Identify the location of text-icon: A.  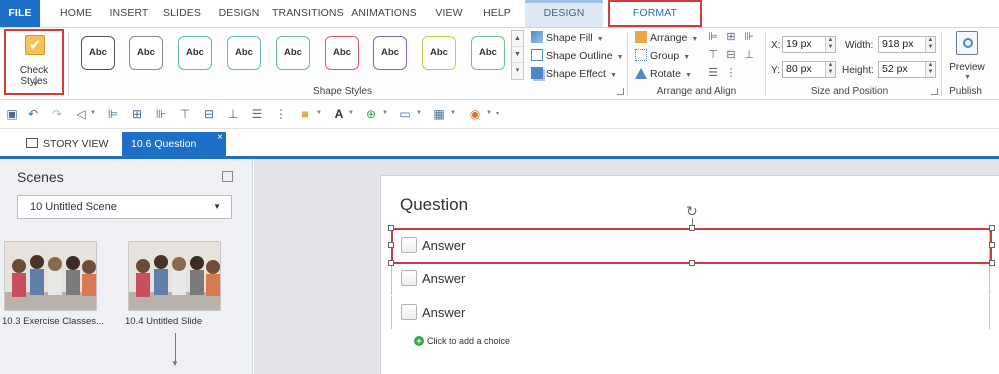
(339, 114).